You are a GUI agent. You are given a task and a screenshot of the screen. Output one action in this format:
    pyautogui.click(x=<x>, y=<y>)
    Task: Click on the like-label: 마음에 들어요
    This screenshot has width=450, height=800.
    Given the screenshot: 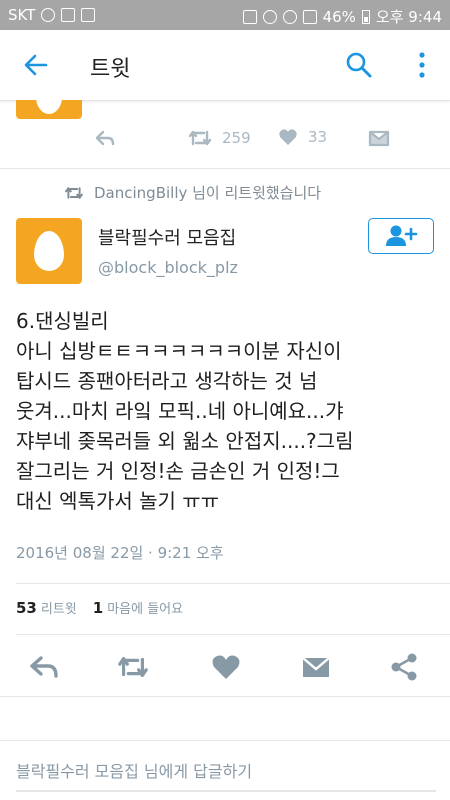 What is the action you would take?
    pyautogui.click(x=145, y=609)
    